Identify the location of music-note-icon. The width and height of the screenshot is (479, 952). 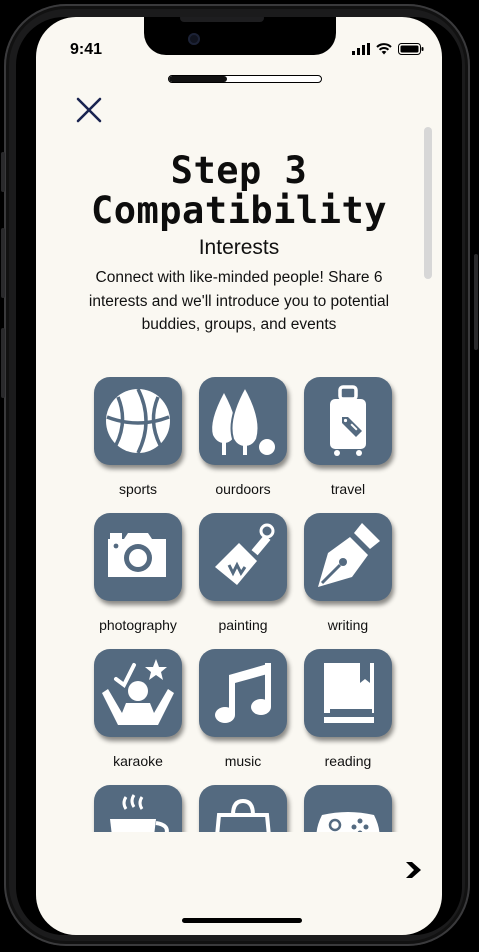
(243, 693).